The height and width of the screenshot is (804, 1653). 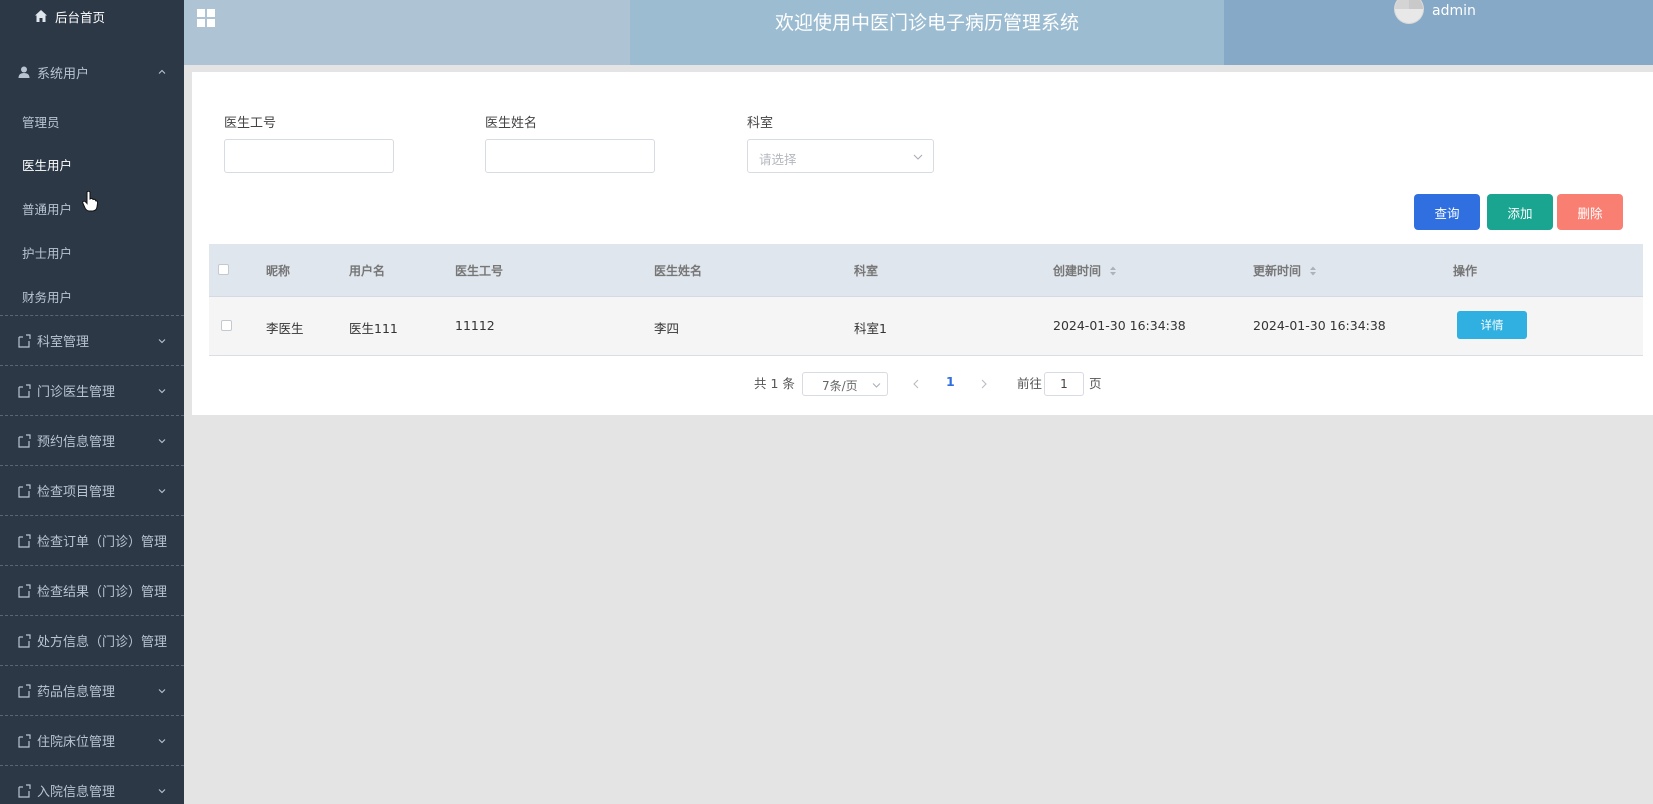 What do you see at coordinates (250, 123) in the screenshot?
I see `doctor-id-label: 医生工号` at bounding box center [250, 123].